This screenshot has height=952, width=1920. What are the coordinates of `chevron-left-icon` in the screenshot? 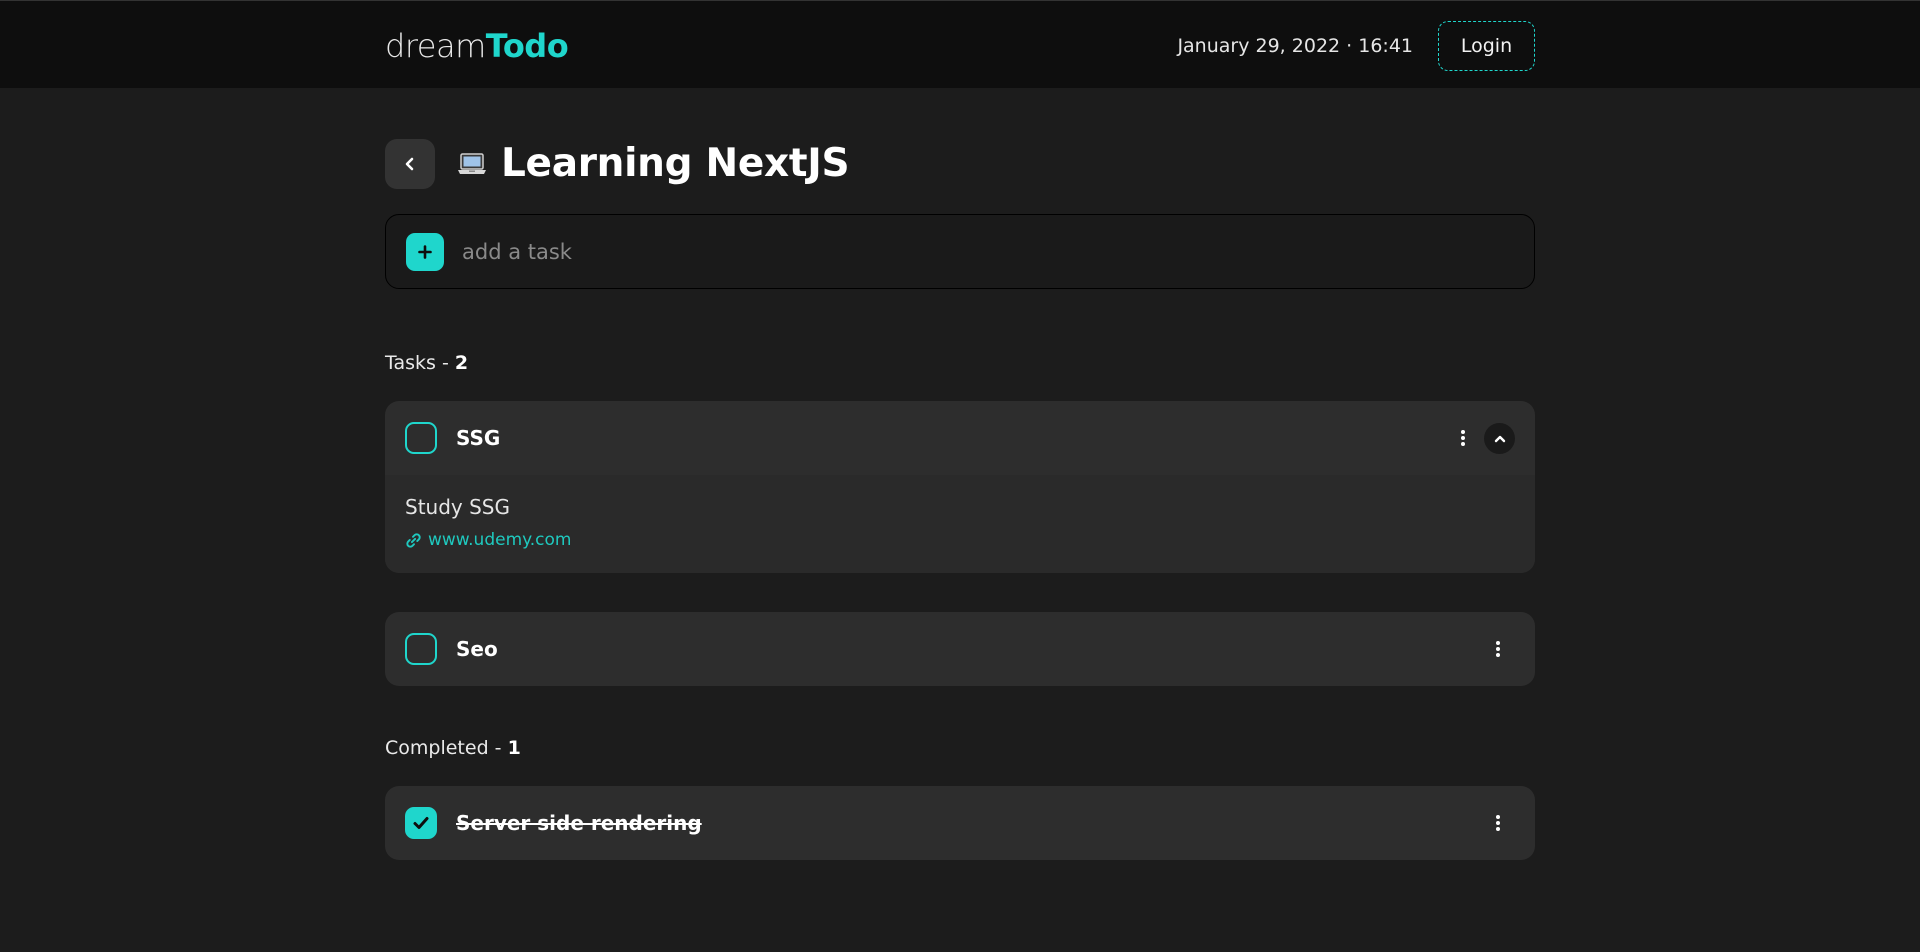 It's located at (409, 164).